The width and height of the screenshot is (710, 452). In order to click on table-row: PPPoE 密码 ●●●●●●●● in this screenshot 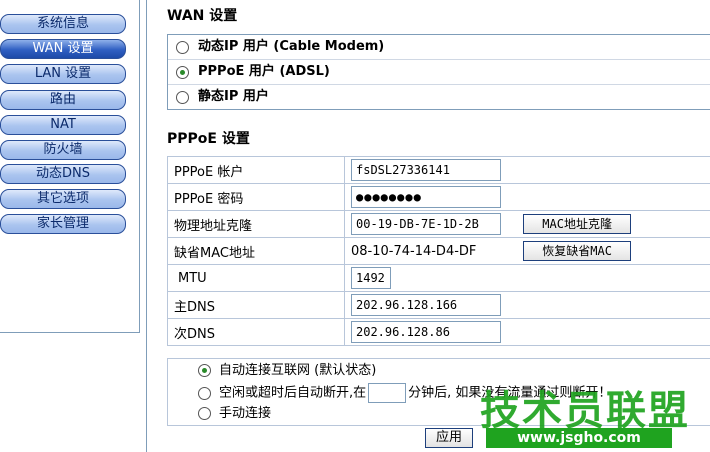, I will do `click(438, 197)`.